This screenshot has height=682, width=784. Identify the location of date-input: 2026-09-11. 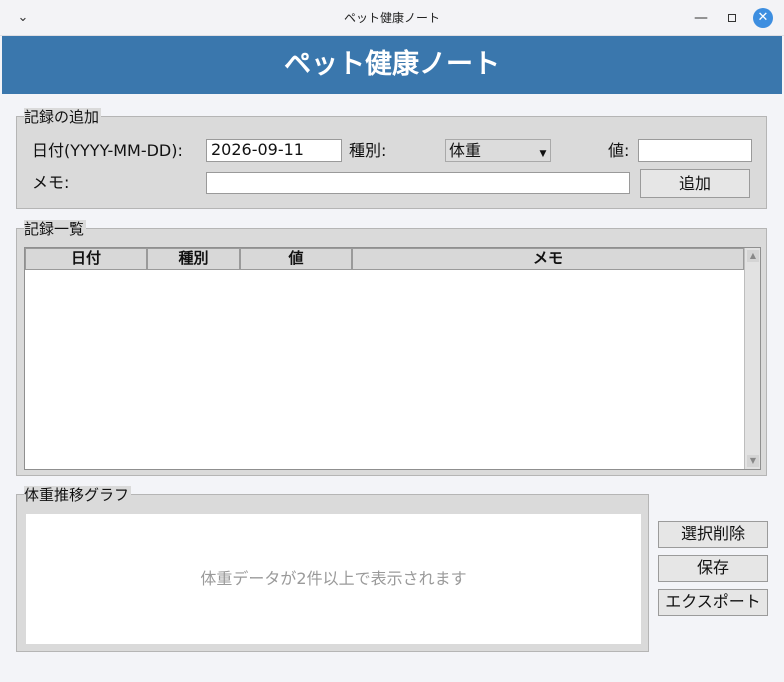
(274, 150).